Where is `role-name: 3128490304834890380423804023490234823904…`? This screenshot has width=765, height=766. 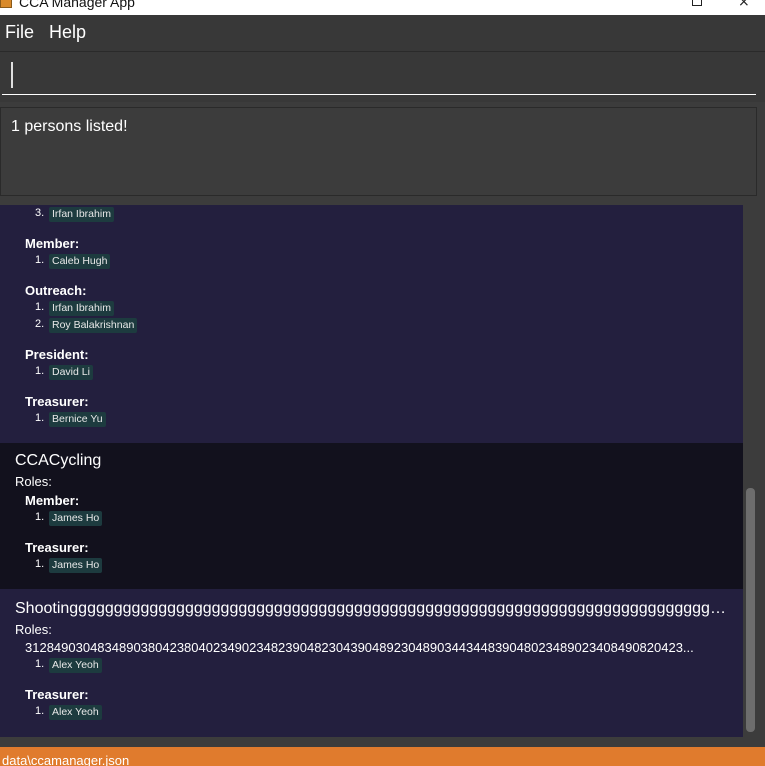 role-name: 3128490304834890380423804023490234823904… is located at coordinates (359, 647).